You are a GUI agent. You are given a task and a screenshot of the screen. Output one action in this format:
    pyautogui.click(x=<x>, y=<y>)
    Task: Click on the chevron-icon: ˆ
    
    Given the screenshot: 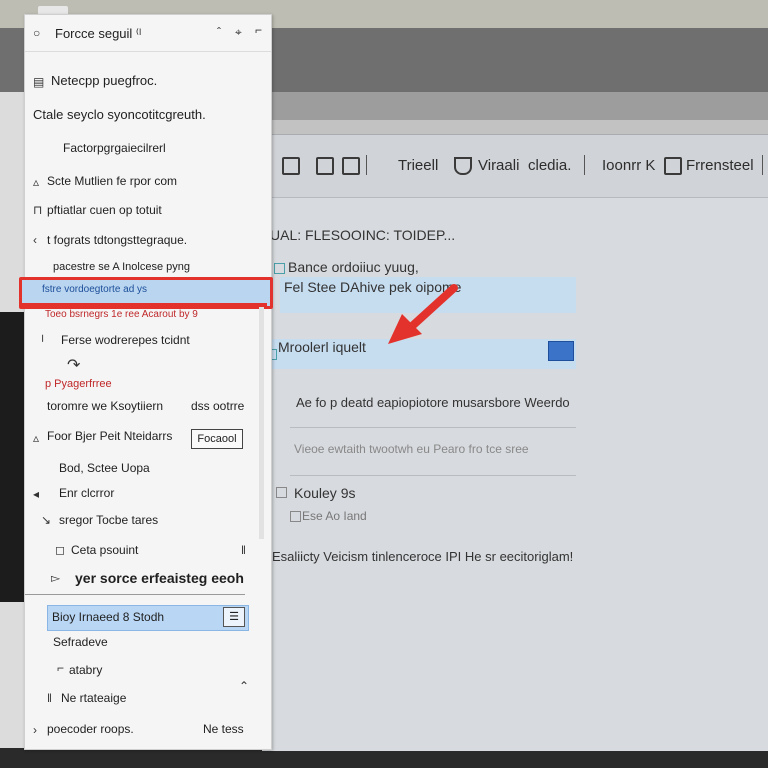 What is the action you would take?
    pyautogui.click(x=219, y=32)
    